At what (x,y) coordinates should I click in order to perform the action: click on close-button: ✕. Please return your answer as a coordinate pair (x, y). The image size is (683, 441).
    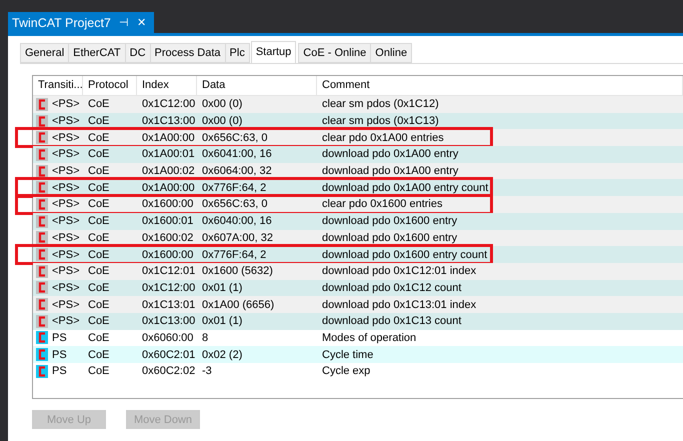
    Looking at the image, I should click on (141, 22).